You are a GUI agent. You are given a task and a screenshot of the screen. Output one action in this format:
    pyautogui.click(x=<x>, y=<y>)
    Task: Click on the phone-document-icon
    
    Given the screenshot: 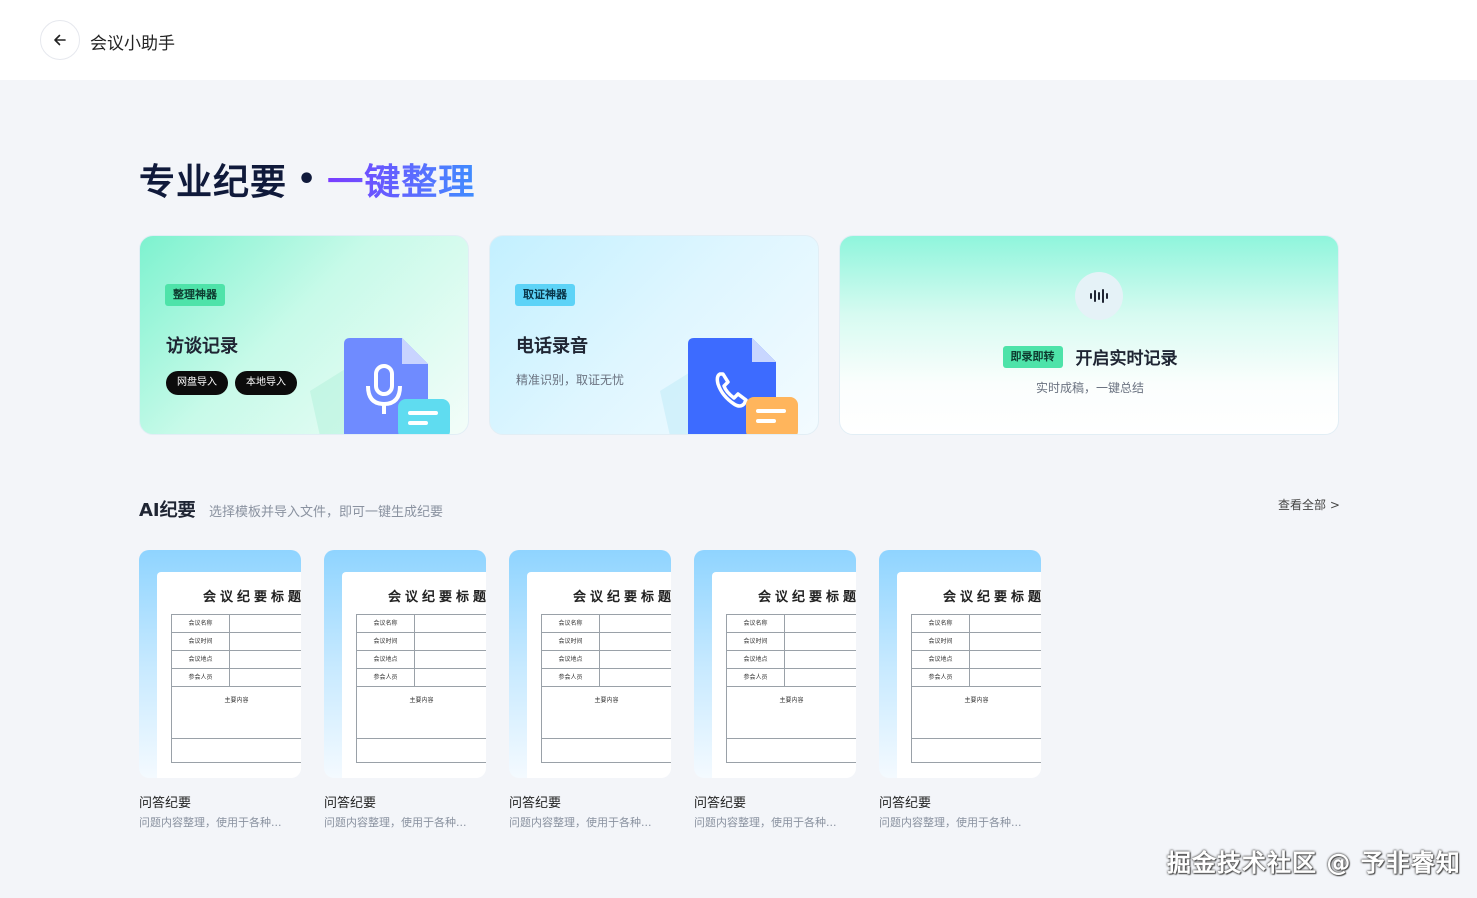 What is the action you would take?
    pyautogui.click(x=729, y=386)
    